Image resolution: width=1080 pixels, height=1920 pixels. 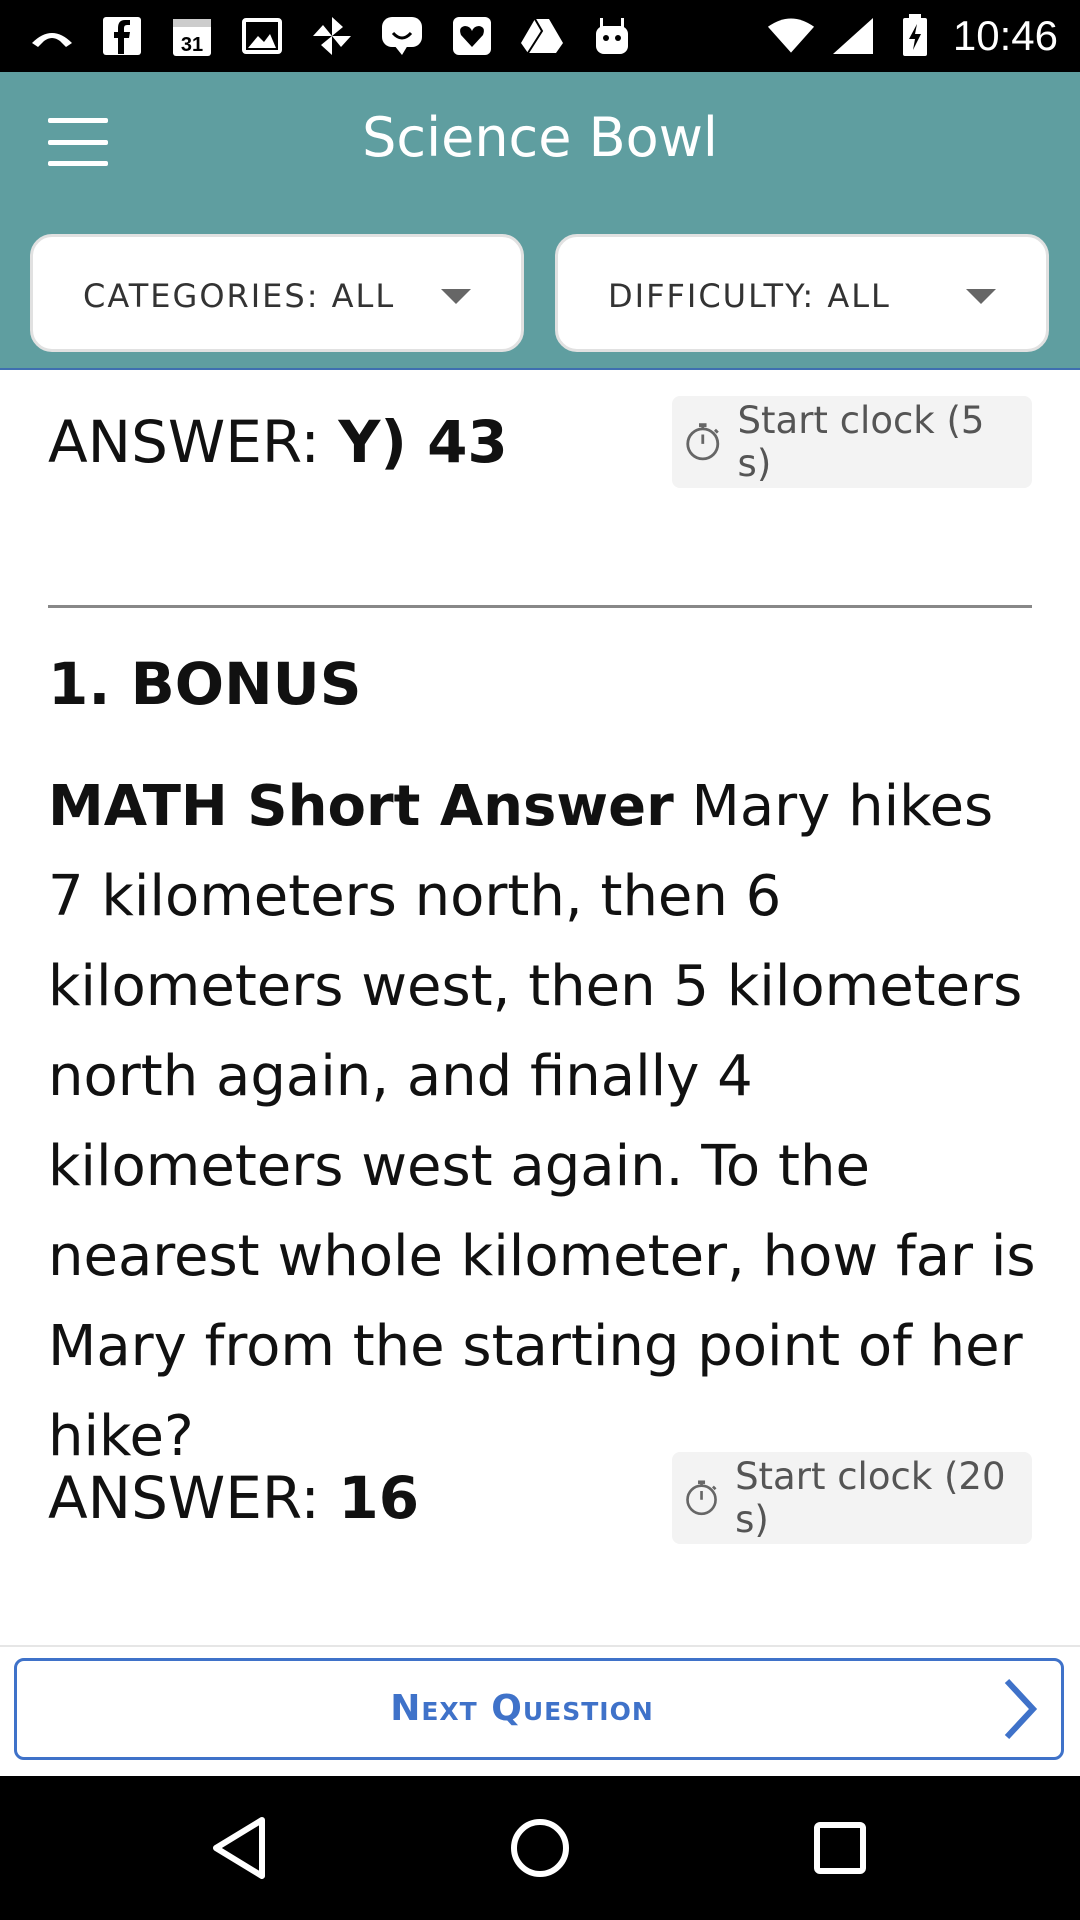 I want to click on categories-dropdown-label: CATEGORIES: ALL, so click(x=239, y=296).